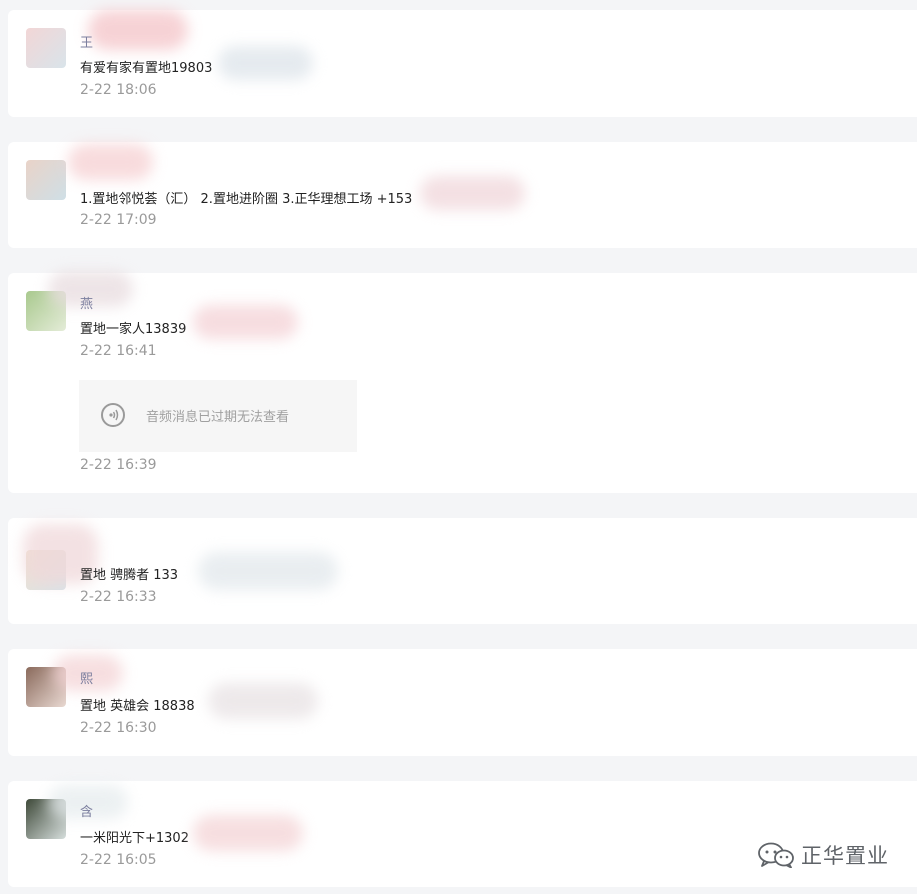  Describe the element at coordinates (462, 571) in the screenshot. I see `message-card: 置地 骋腾者 133 2-22 16:33` at that location.